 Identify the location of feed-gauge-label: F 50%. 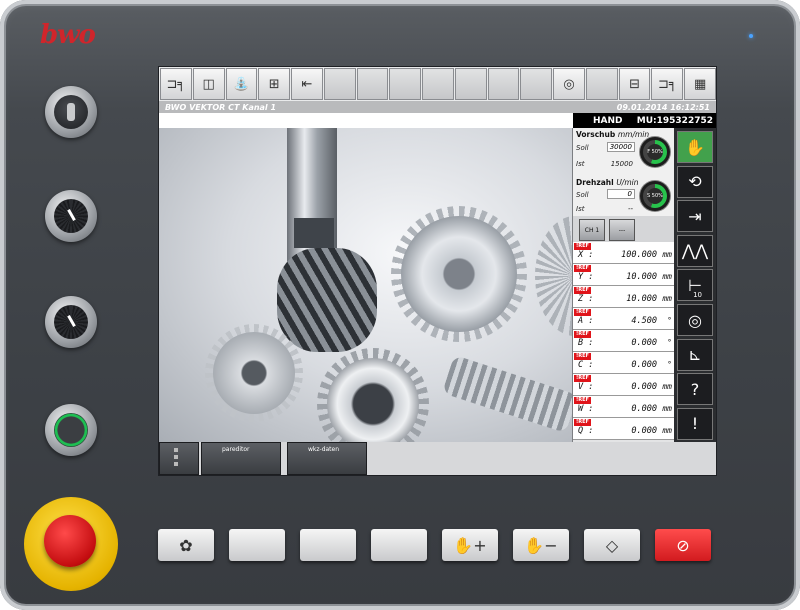
(655, 152).